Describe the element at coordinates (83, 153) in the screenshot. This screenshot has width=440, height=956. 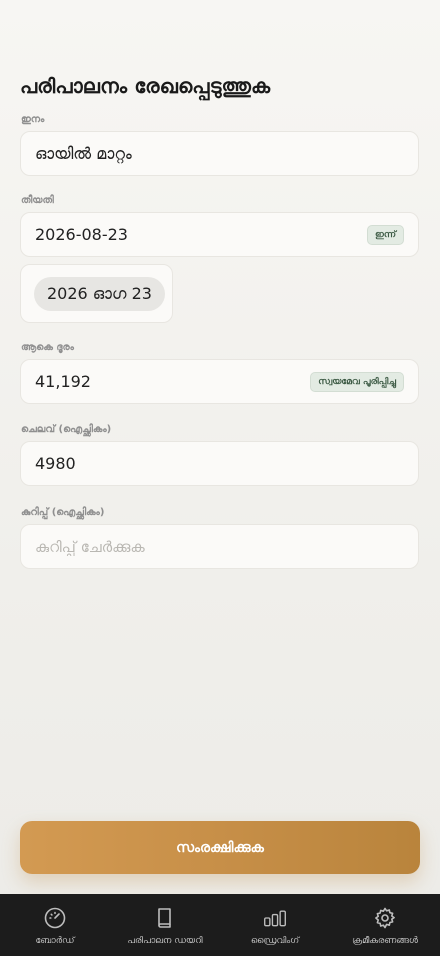
I see `type-value: ഓയിൽ മാറ്റം` at that location.